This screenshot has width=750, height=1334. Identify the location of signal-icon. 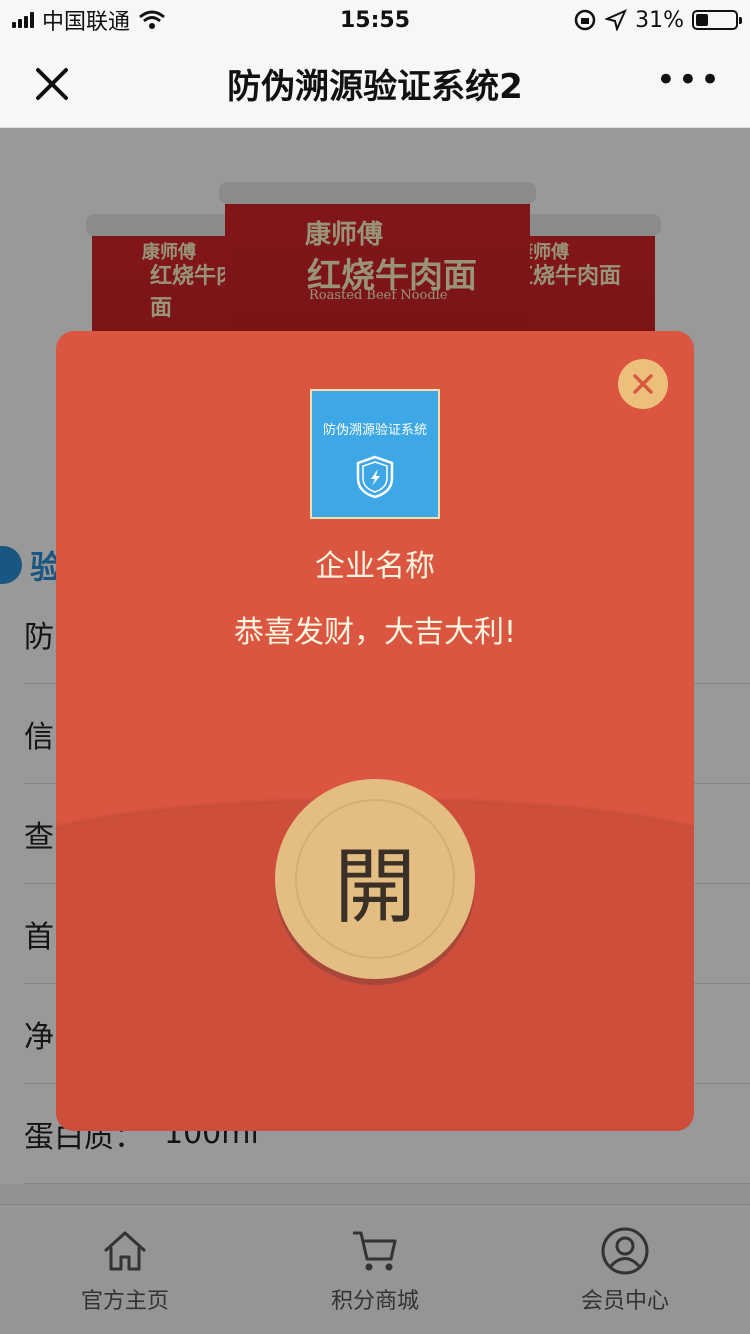
(23, 20).